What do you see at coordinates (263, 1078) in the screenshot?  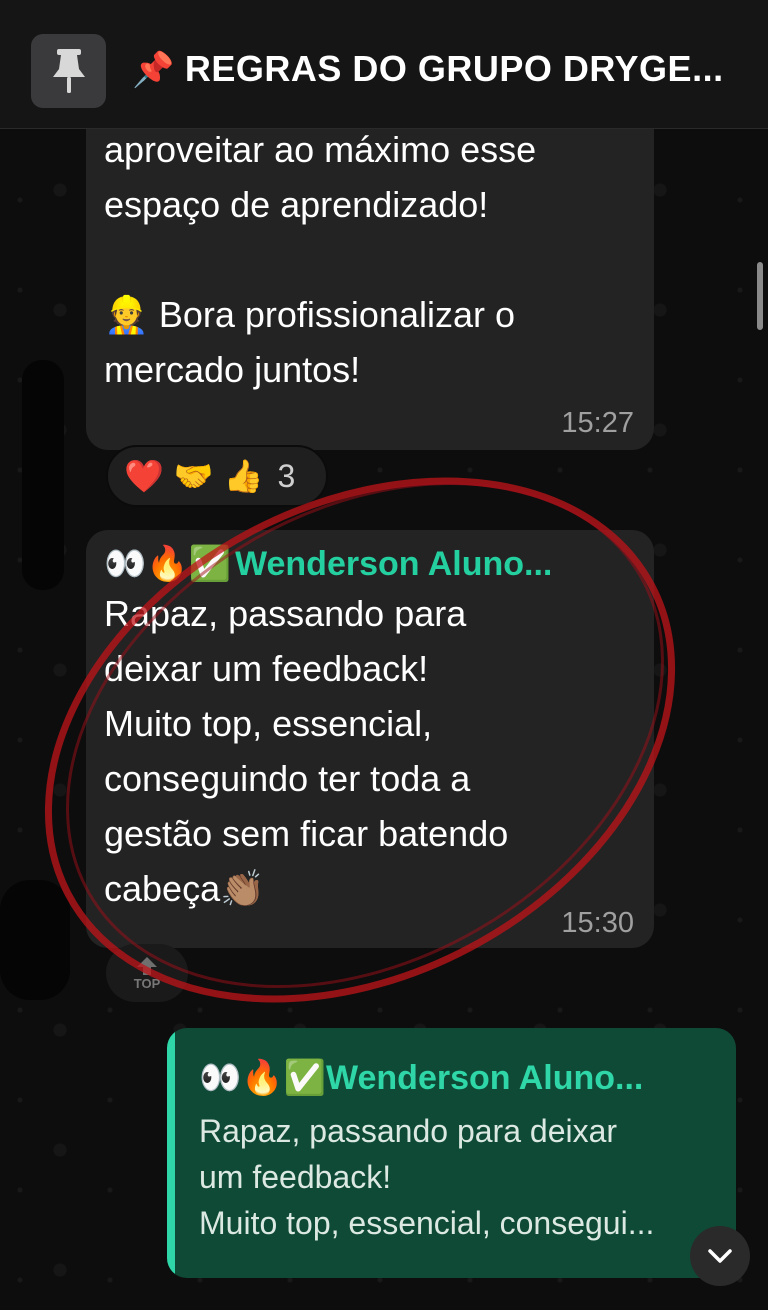 I see `reply-sender-emojis: 👀🔥✅` at bounding box center [263, 1078].